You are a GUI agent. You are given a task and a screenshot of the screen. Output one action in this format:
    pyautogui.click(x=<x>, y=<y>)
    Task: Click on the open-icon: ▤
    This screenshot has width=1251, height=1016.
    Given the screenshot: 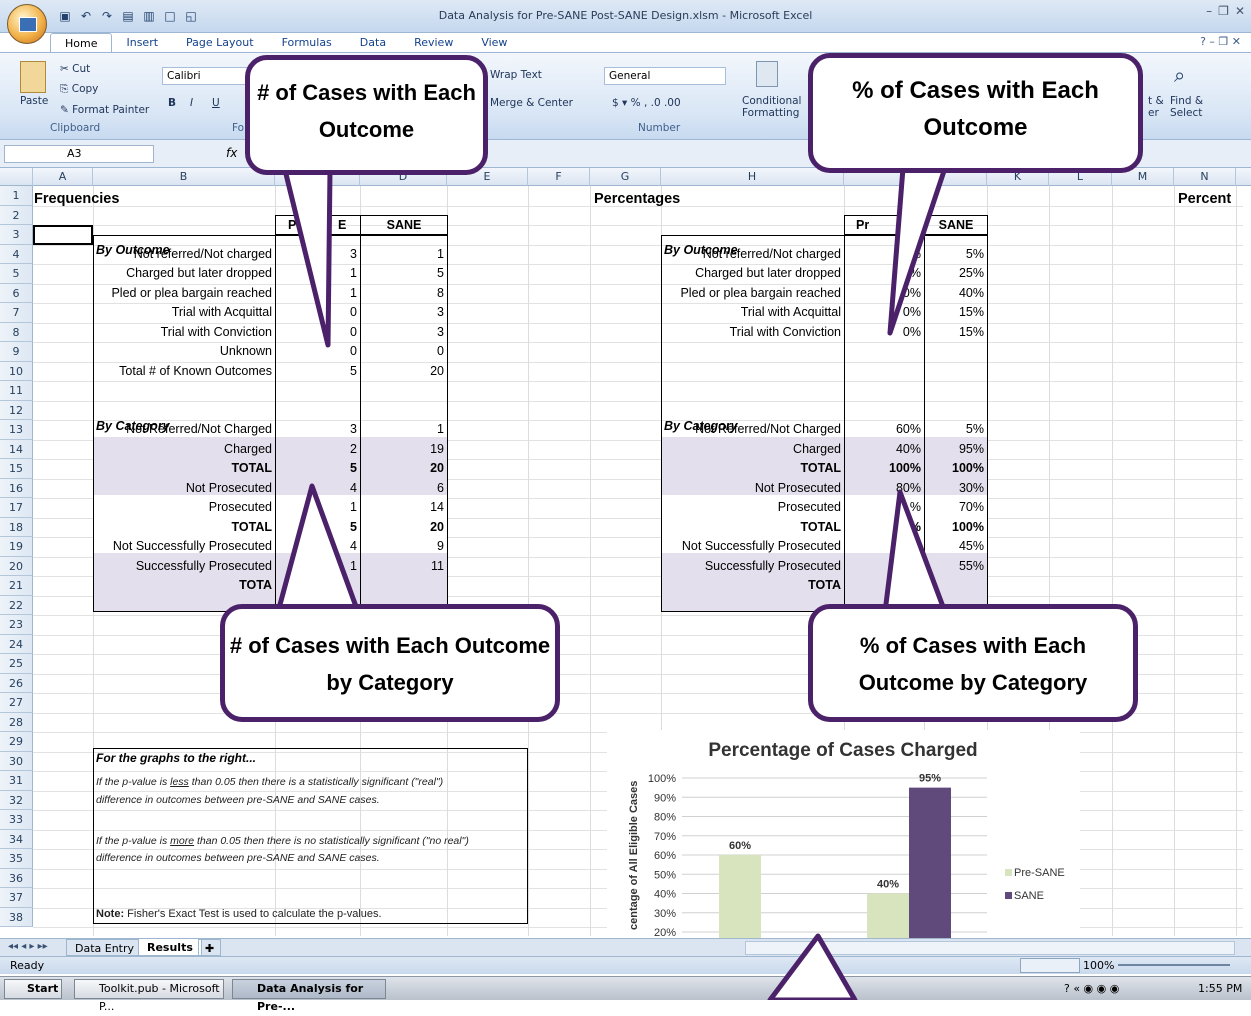 What is the action you would take?
    pyautogui.click(x=128, y=16)
    